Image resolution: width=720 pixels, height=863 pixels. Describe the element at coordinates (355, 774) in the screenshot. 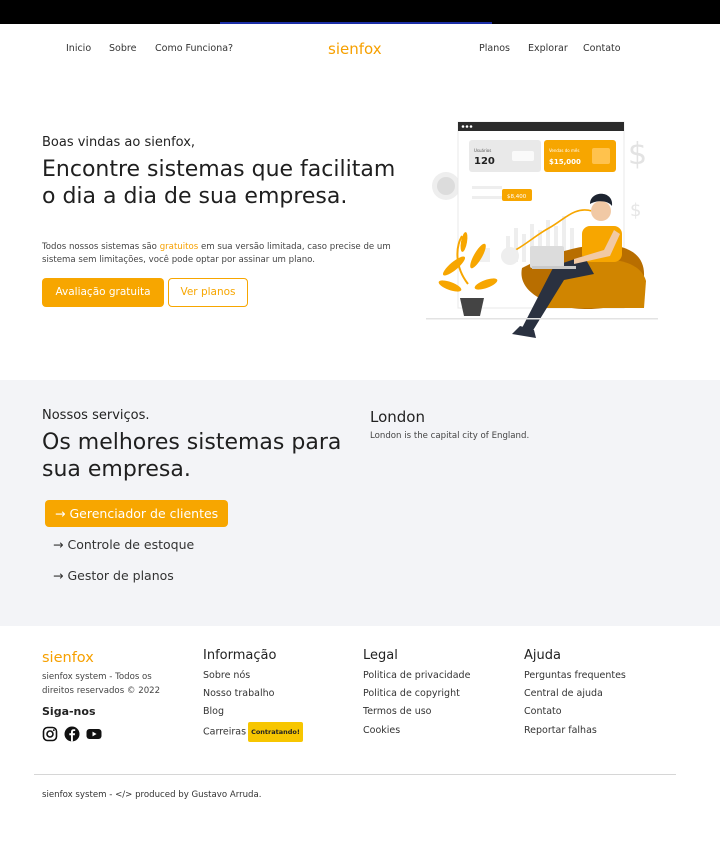

I see `footer-divider` at that location.